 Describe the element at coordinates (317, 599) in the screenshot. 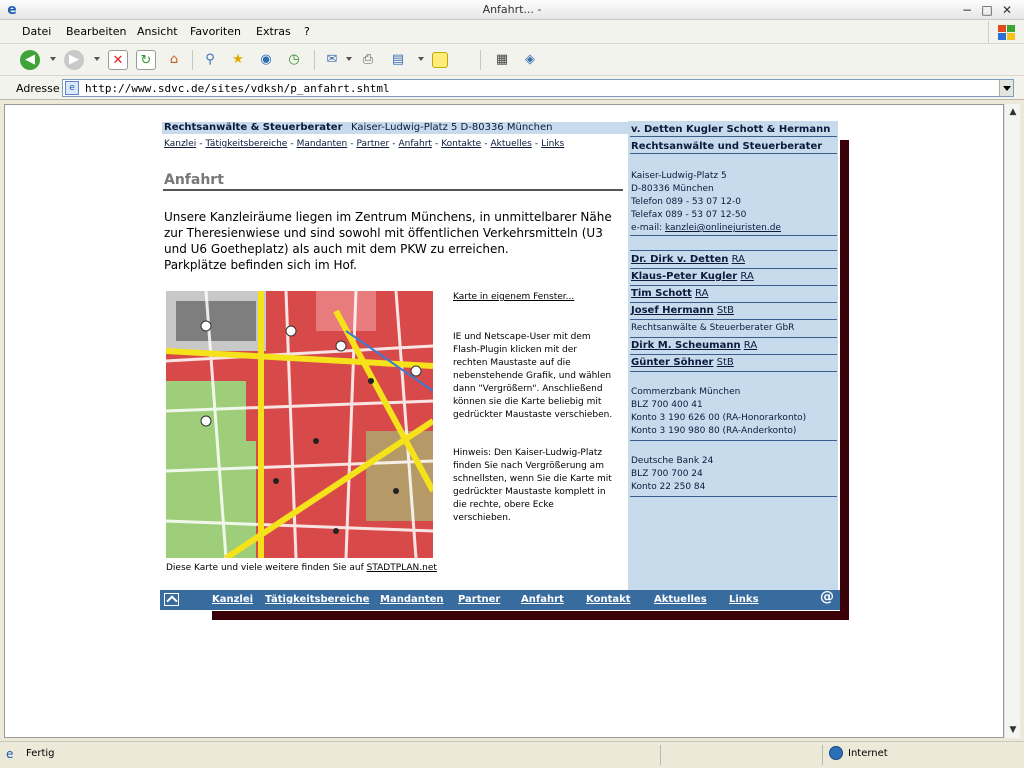

I see `footer-nav-taetigkeitsbereiche: Tätigkeitsbereiche` at that location.